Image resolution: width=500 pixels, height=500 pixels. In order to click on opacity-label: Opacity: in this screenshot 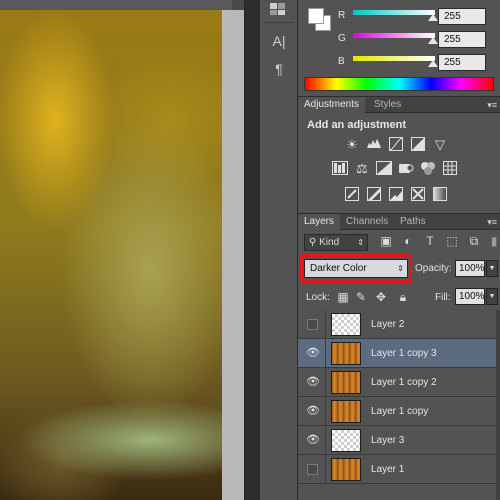, I will do `click(433, 268)`.